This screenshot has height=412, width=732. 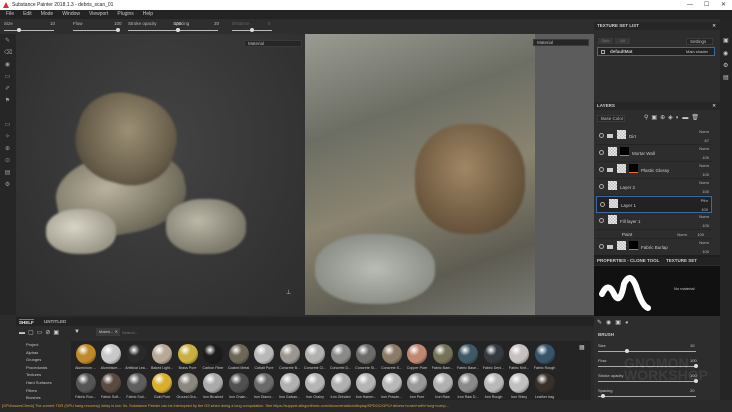 What do you see at coordinates (40, 332) in the screenshot?
I see `shelf-toolbar-icons: ▬▢▭⊘▣` at bounding box center [40, 332].